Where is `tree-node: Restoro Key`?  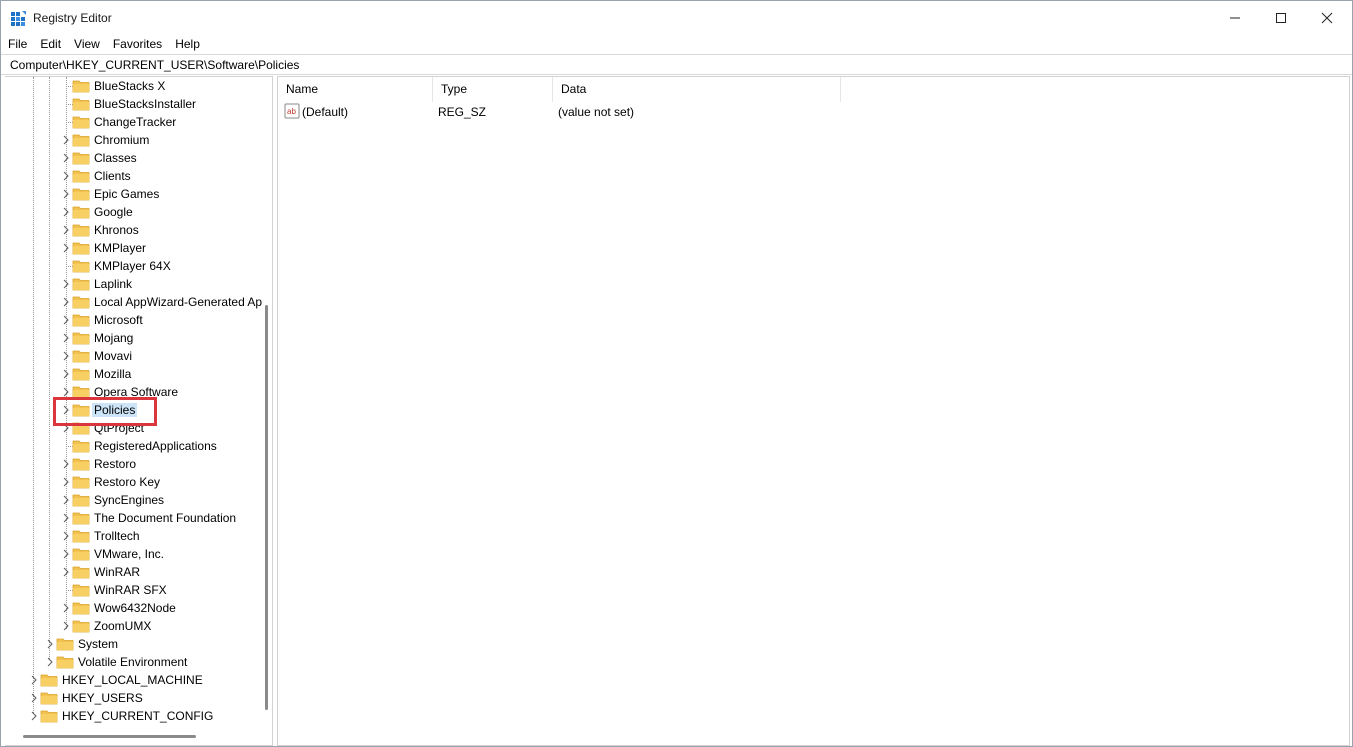 tree-node: Restoro Key is located at coordinates (135, 482).